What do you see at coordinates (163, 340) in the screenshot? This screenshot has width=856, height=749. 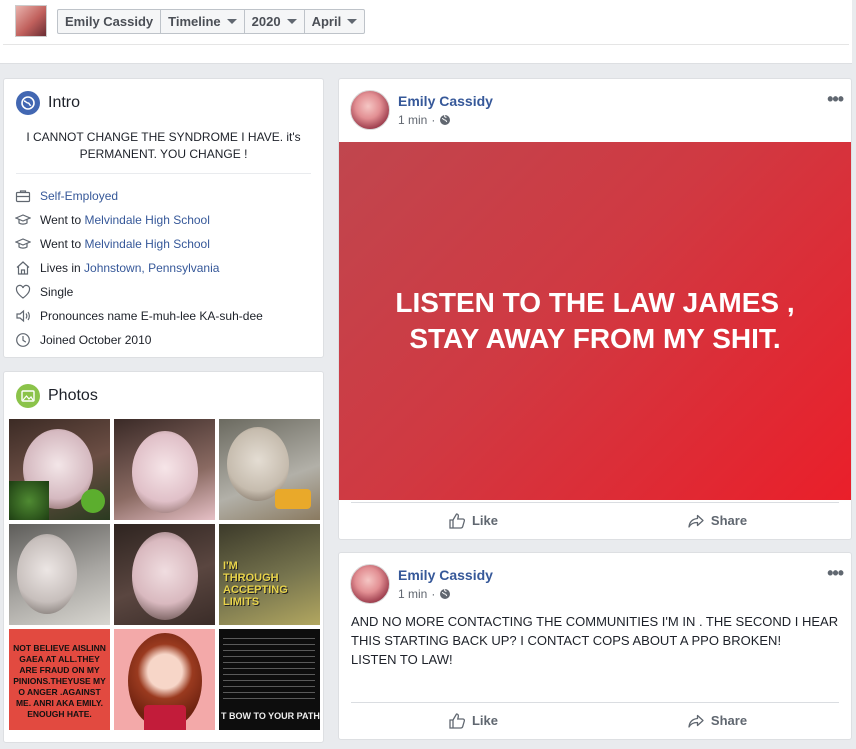 I see `info-joined: Joined October 2010` at bounding box center [163, 340].